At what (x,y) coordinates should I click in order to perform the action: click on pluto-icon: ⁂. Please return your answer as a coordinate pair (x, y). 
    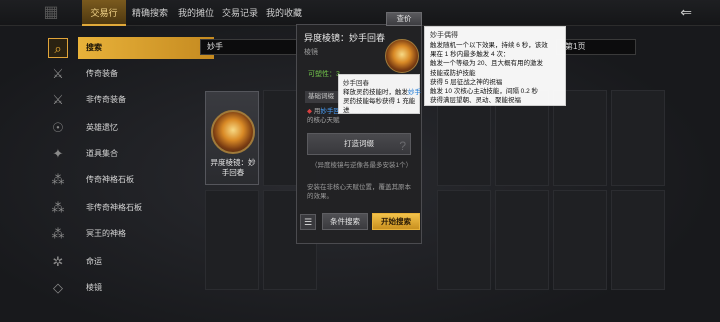
    Looking at the image, I should click on (58, 233).